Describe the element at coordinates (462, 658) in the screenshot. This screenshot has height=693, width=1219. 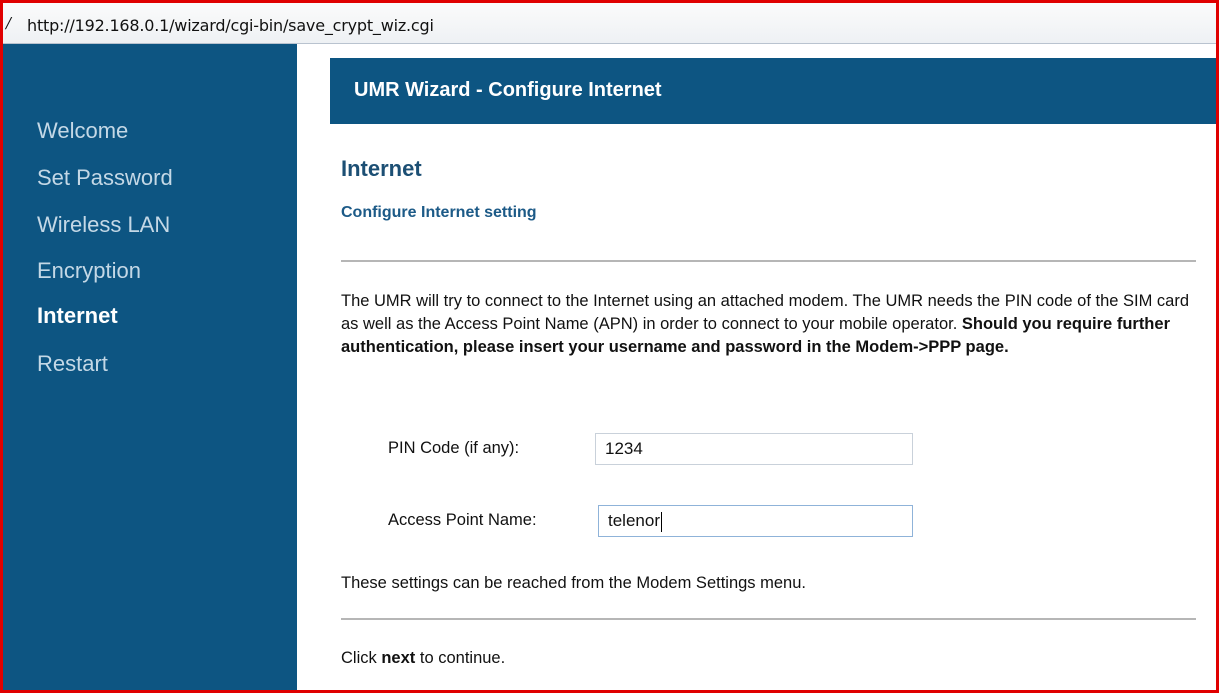
I see `continue-suffix: to continue.` at that location.